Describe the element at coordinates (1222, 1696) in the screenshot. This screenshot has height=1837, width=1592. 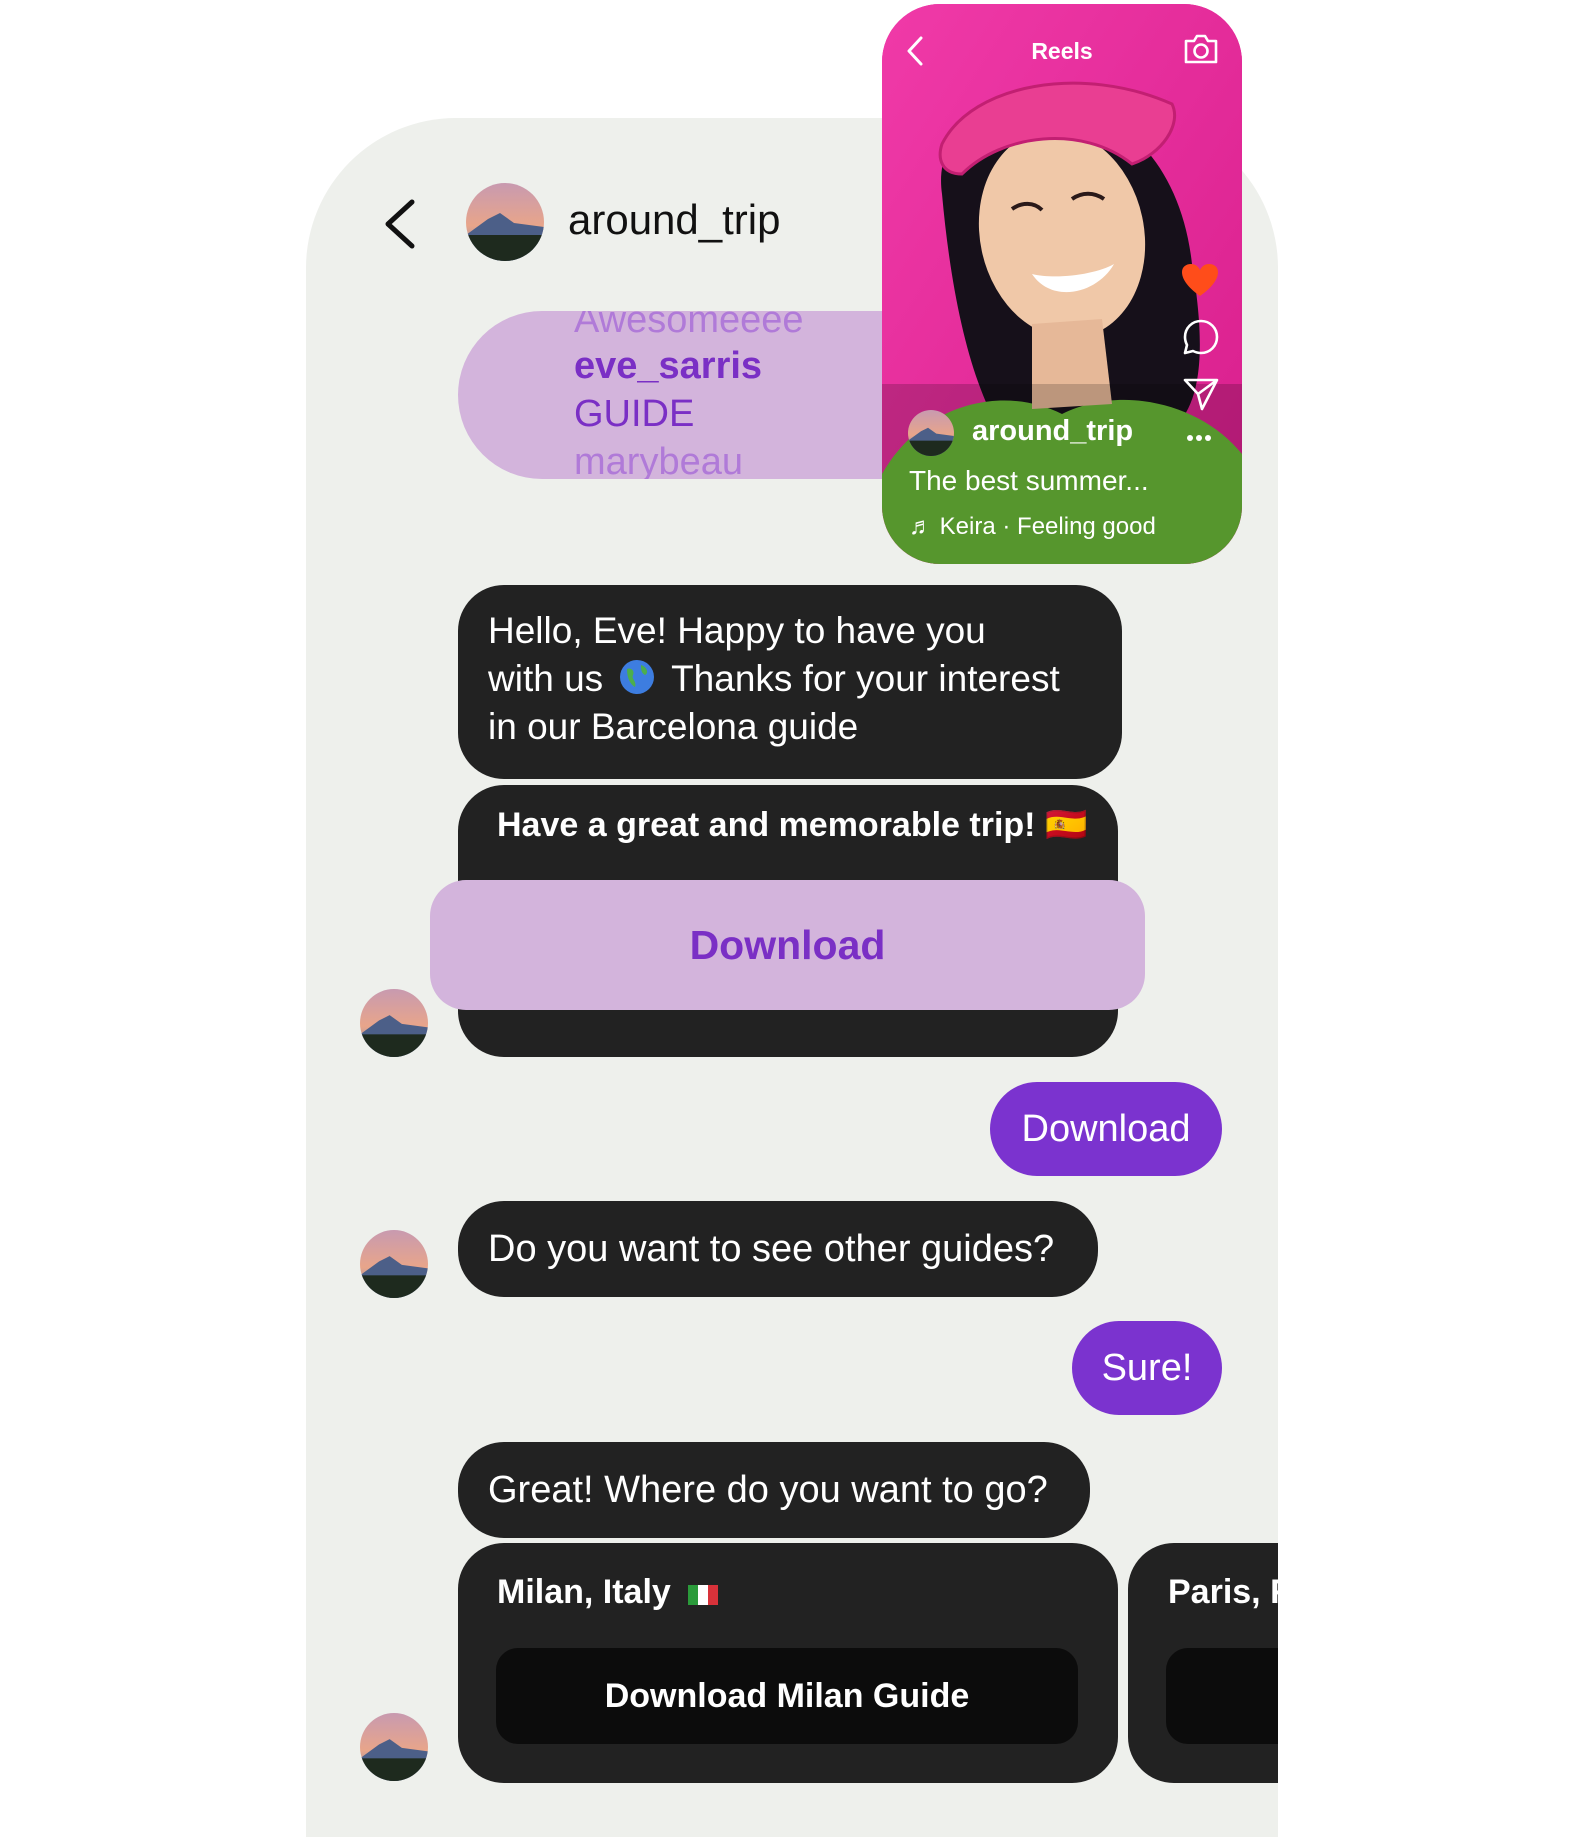
I see `download-guide-button` at that location.